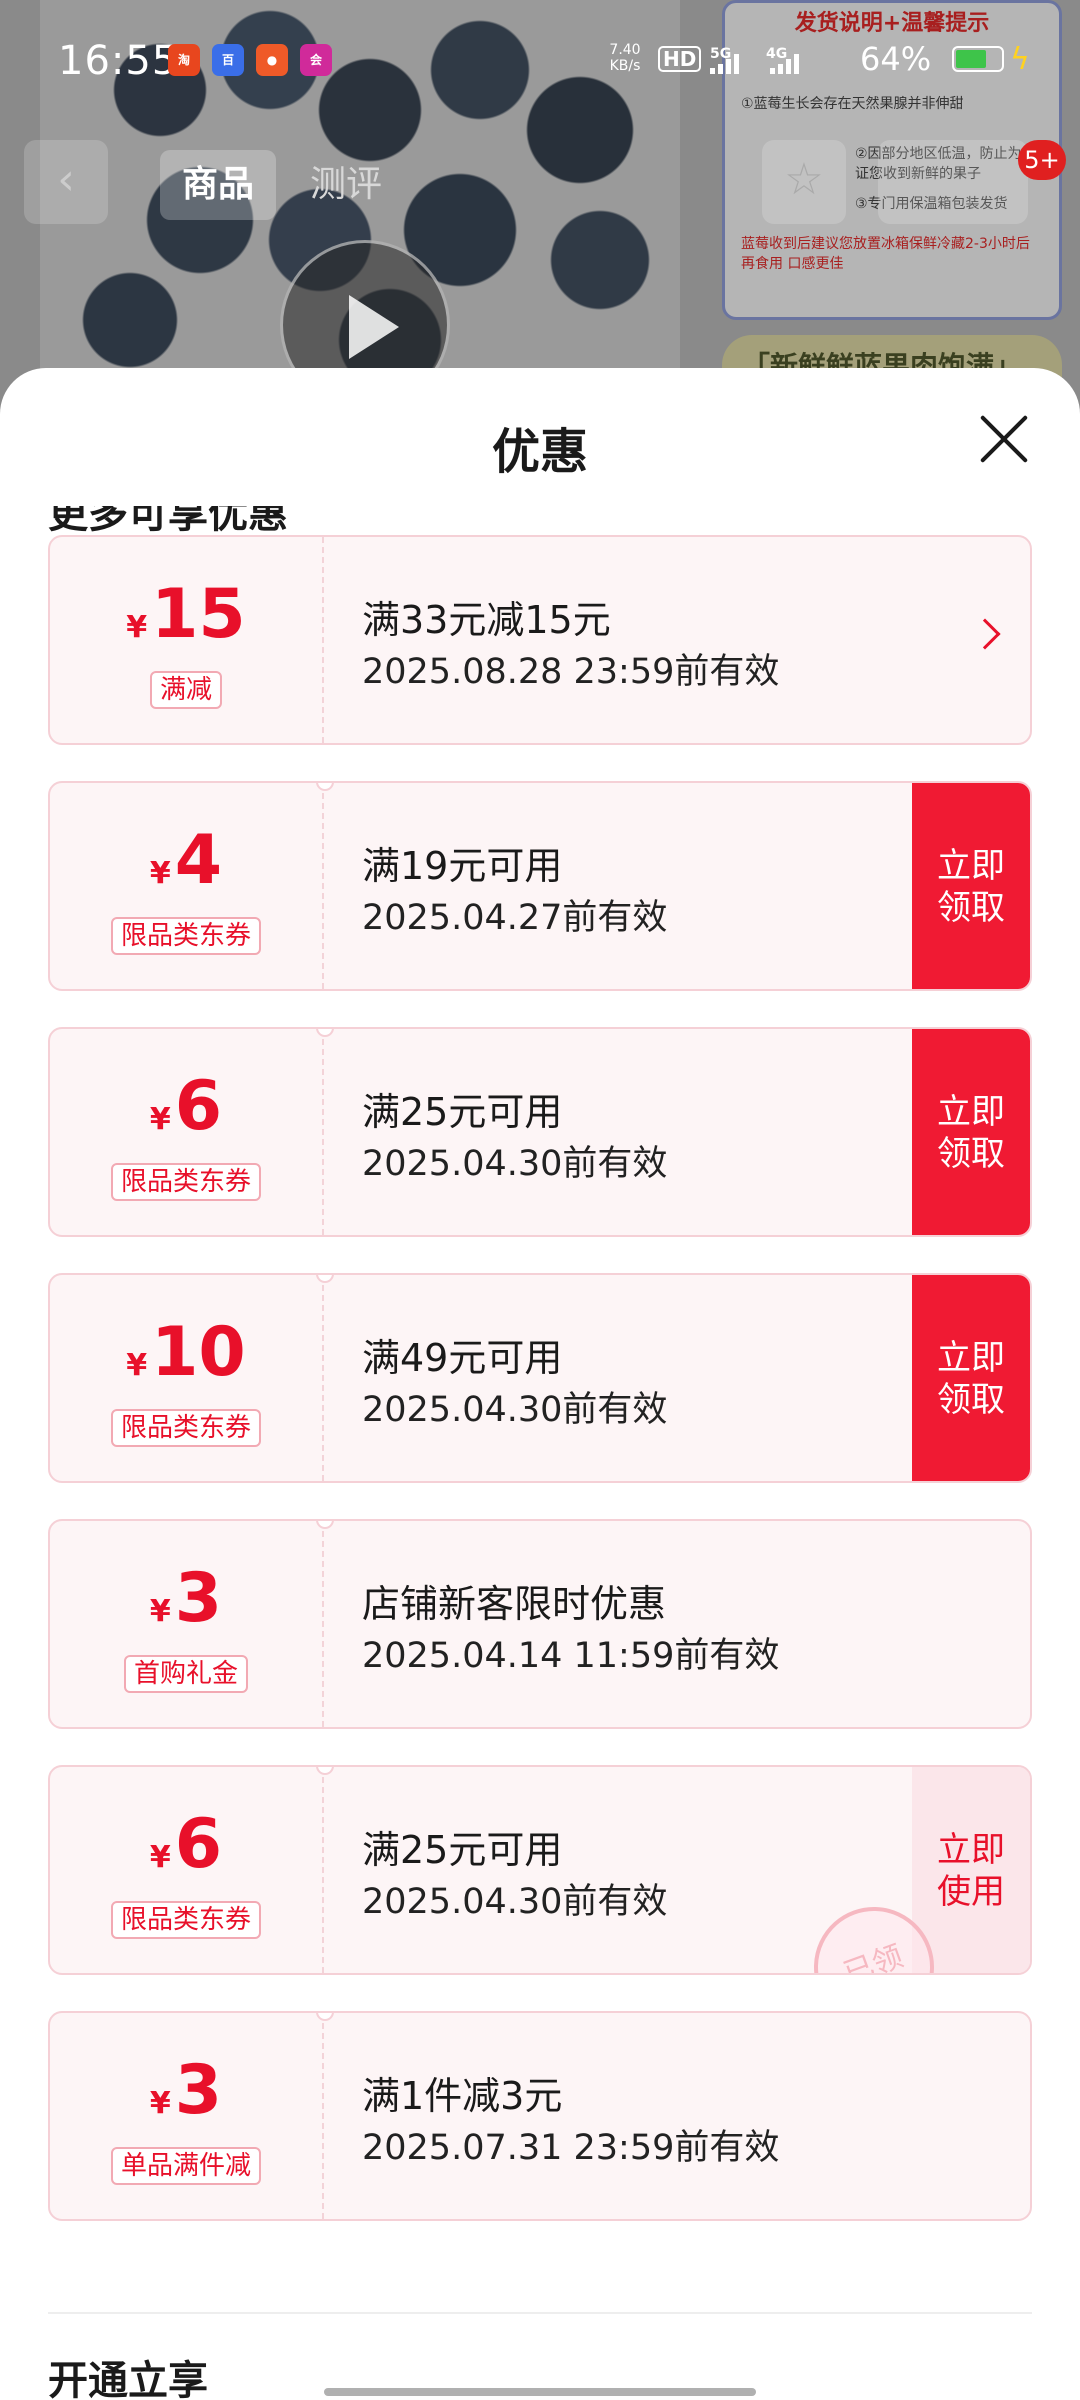  I want to click on coupon-card: ¥3 首购礼金 店铺新客限时优惠 2025.04.14 11:59前有效, so click(540, 1624).